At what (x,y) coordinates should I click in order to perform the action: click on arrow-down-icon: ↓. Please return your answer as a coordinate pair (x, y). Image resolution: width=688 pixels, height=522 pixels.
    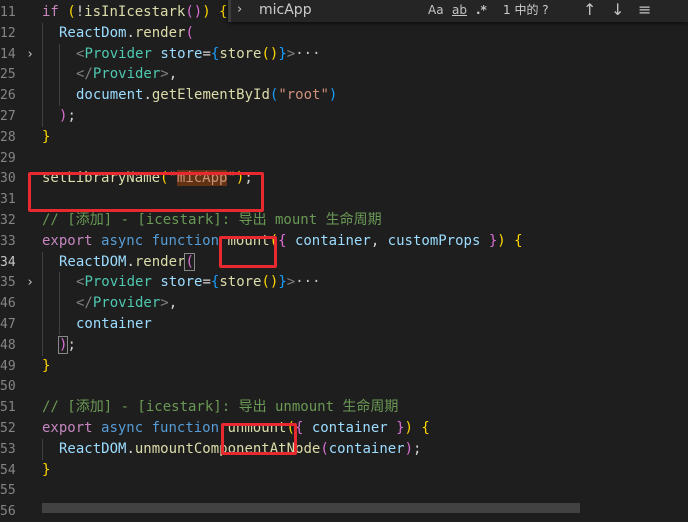
    Looking at the image, I should click on (617, 10).